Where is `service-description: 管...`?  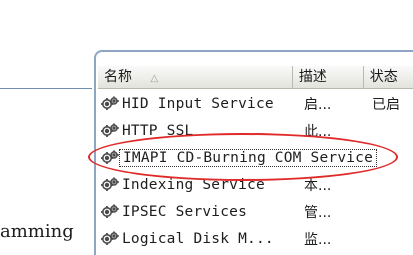
service-description: 管... is located at coordinates (318, 212).